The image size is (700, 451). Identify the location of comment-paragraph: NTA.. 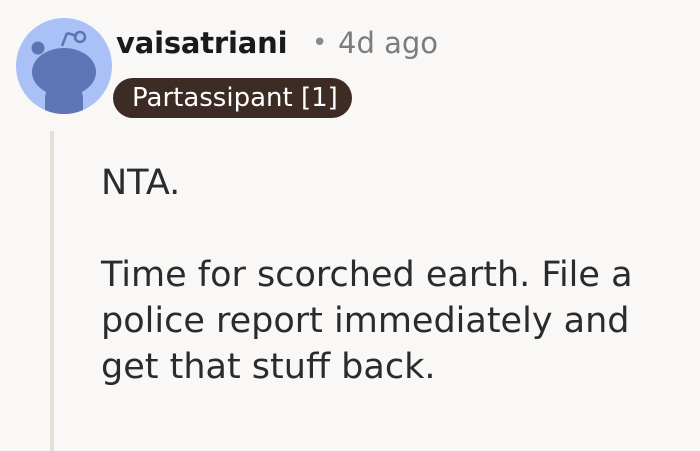
(141, 183).